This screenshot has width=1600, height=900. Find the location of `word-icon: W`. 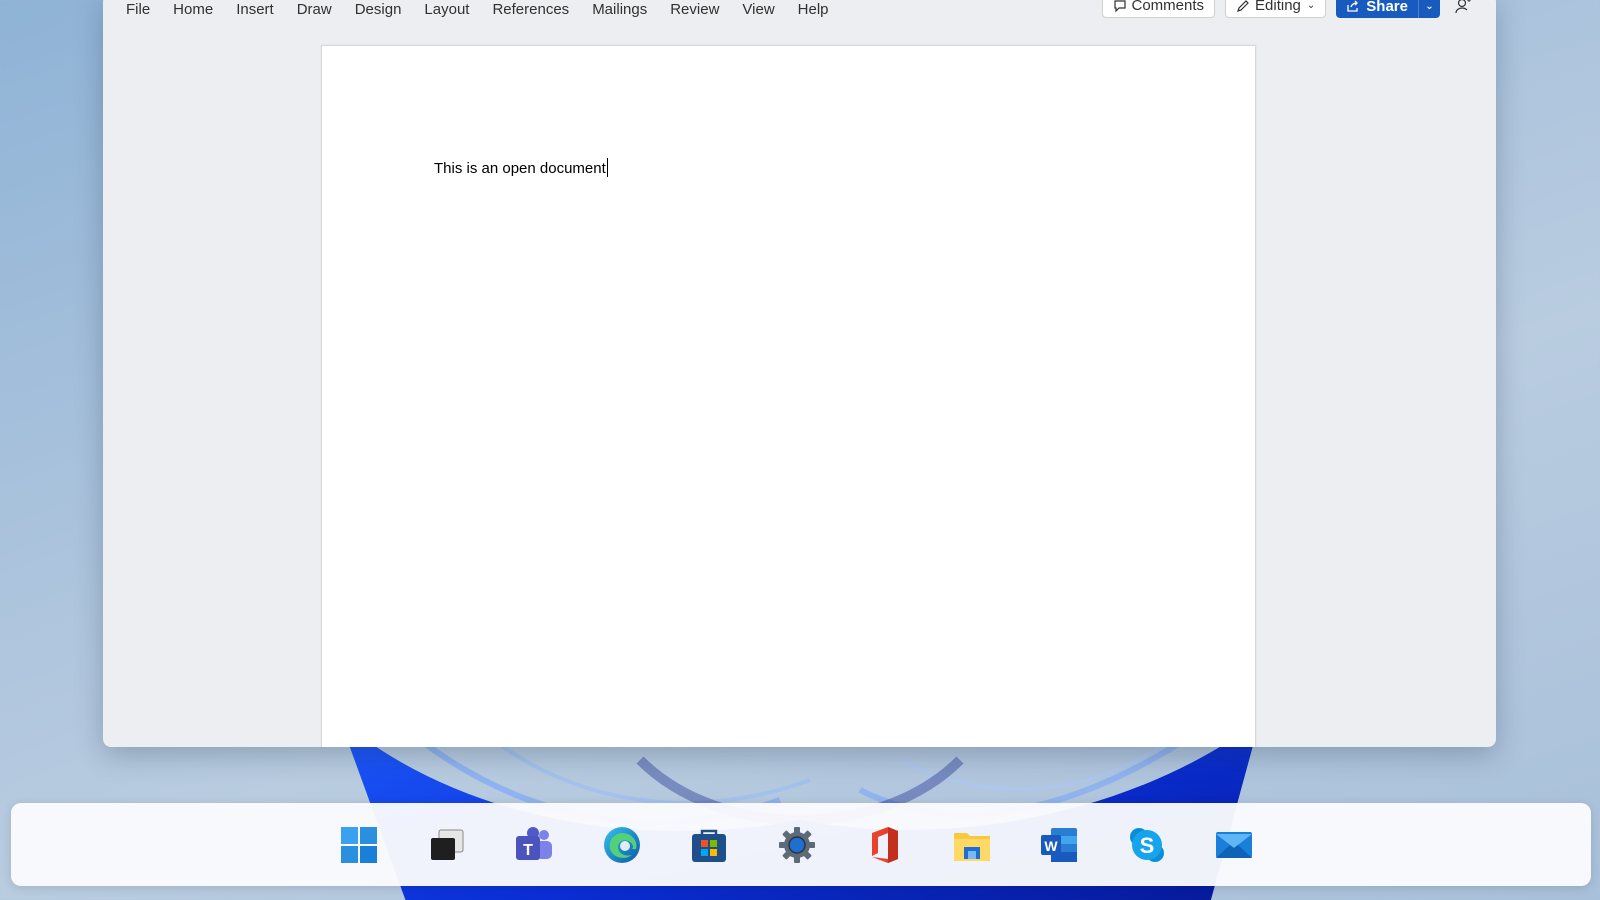

word-icon: W is located at coordinates (1059, 845).